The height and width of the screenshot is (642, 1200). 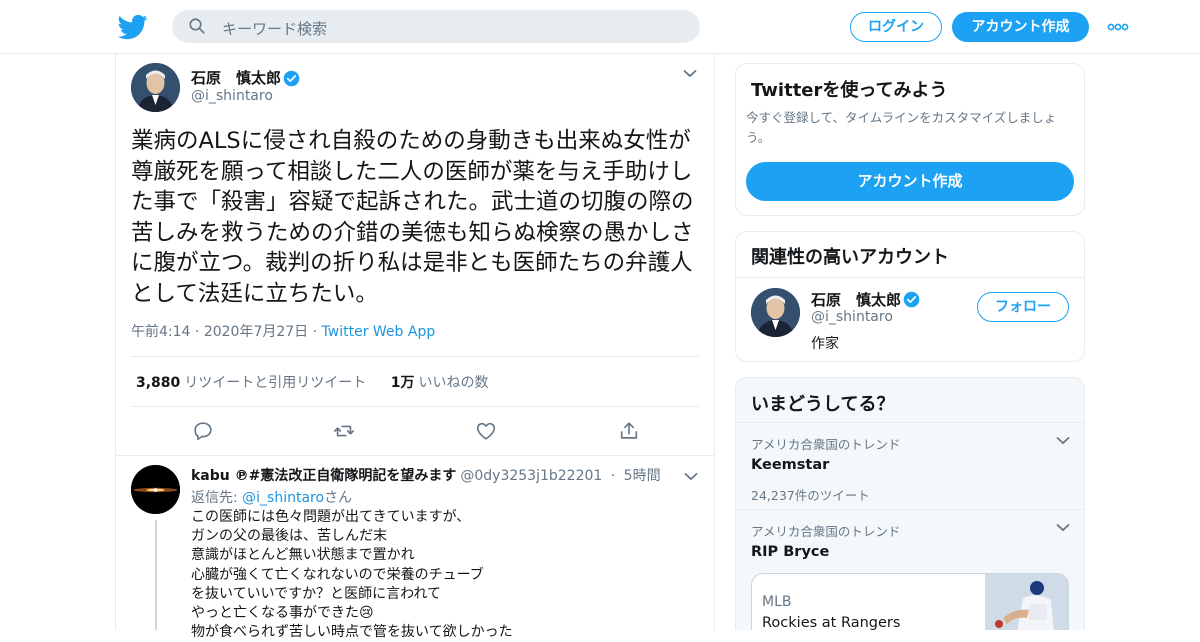 I want to click on reply-to-suffix: さん, so click(x=338, y=498).